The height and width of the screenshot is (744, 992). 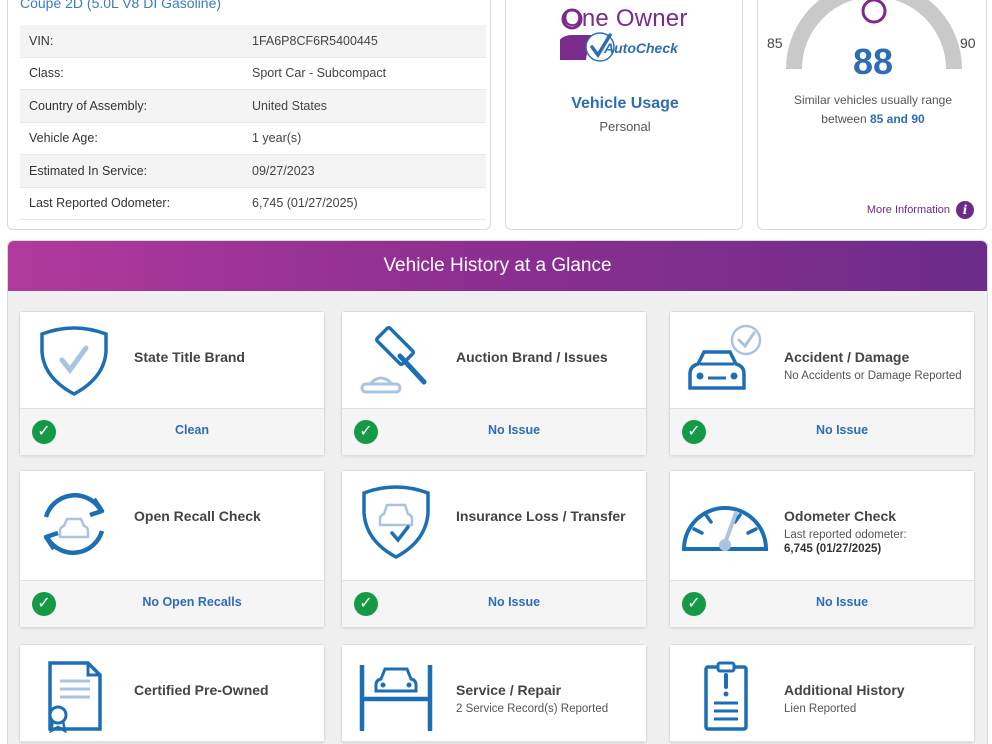 I want to click on spec-value: 1FA6P8CF6R5400445, so click(x=315, y=40).